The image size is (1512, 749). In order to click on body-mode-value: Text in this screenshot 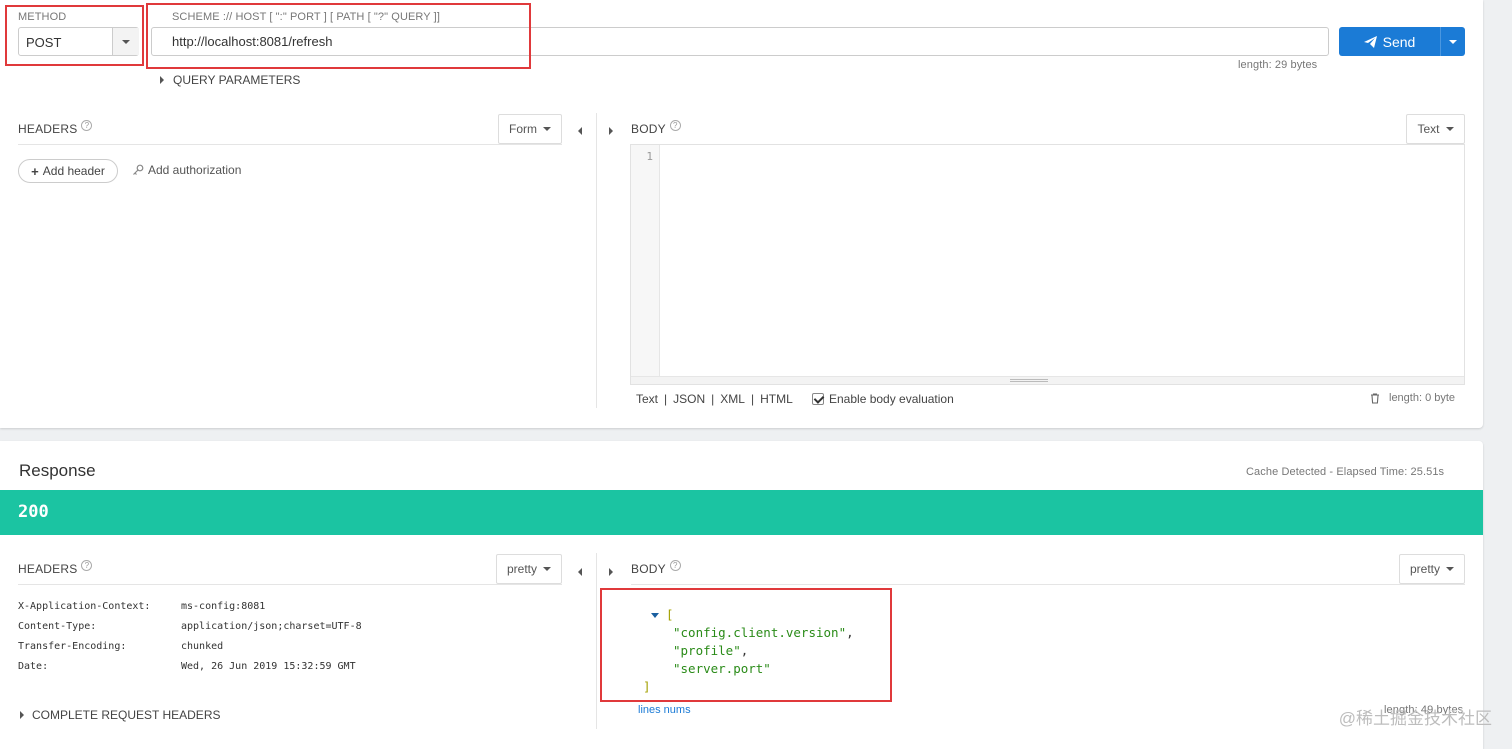, I will do `click(1428, 129)`.